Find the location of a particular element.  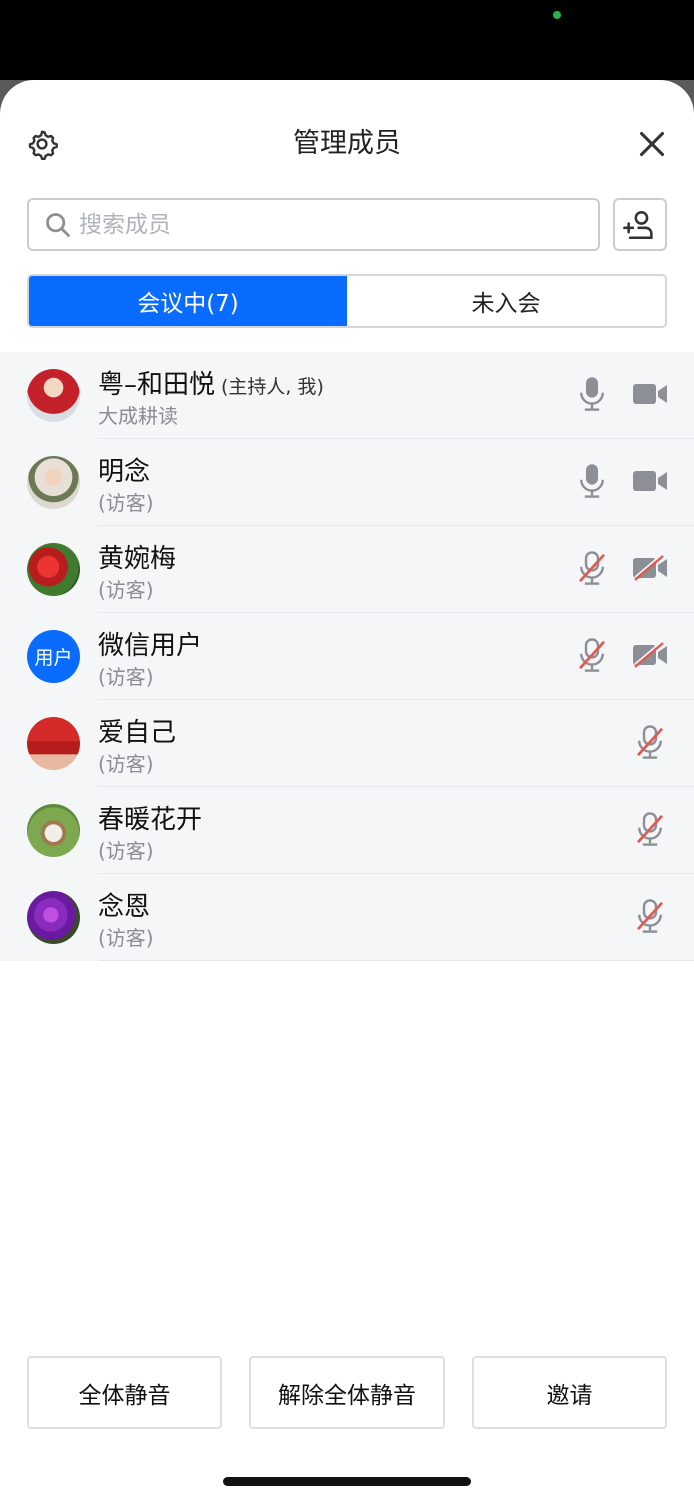

close-icon is located at coordinates (652, 144).